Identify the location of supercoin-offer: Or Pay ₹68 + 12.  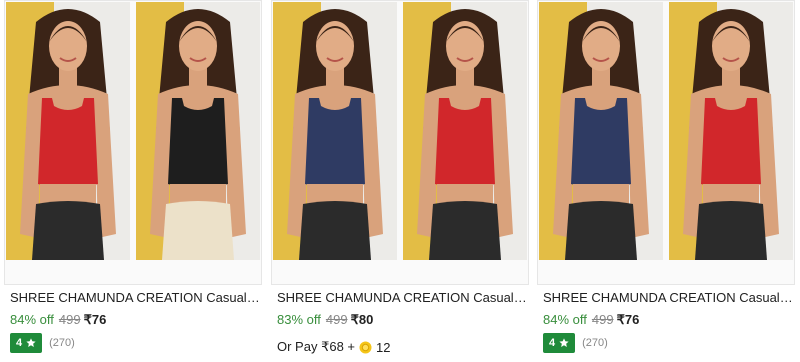
(333, 347).